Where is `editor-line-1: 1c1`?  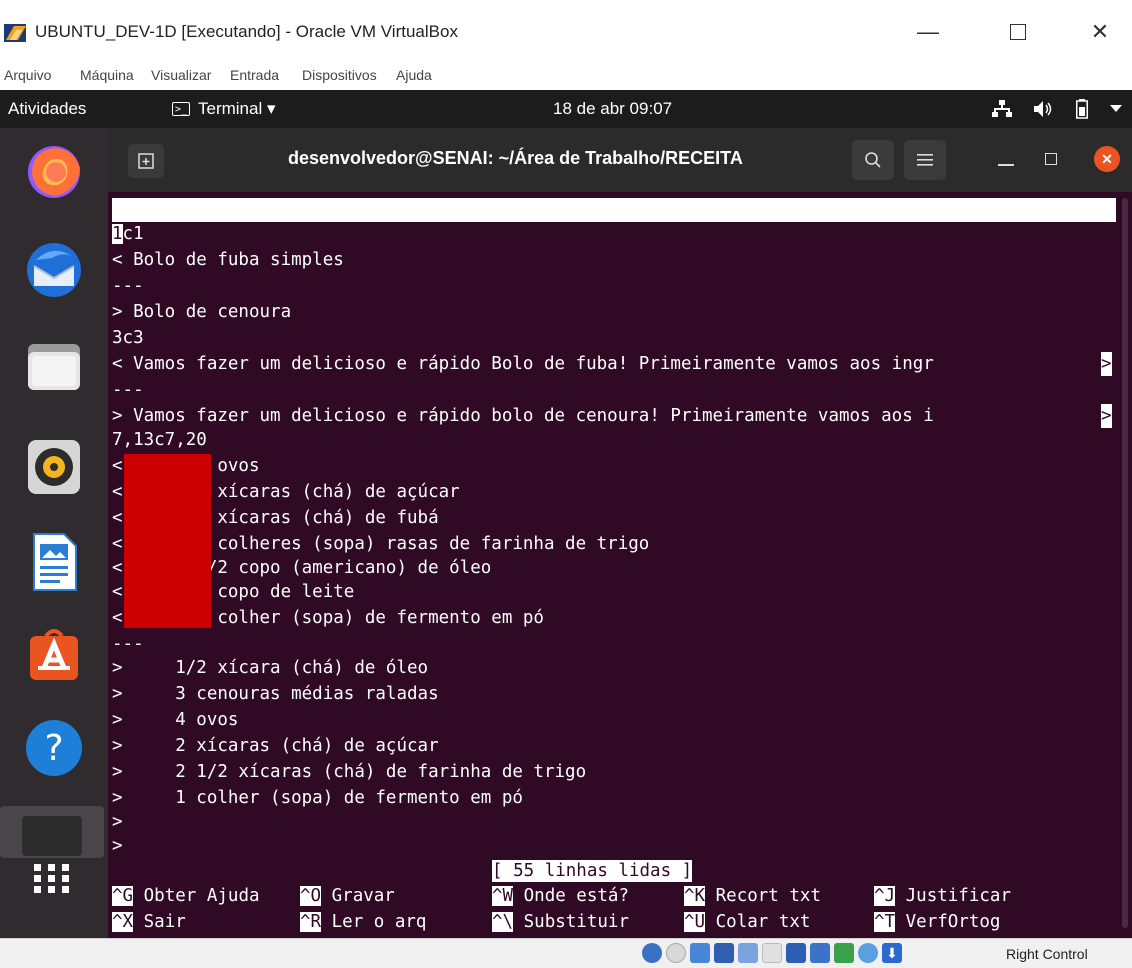 editor-line-1: 1c1 is located at coordinates (128, 234).